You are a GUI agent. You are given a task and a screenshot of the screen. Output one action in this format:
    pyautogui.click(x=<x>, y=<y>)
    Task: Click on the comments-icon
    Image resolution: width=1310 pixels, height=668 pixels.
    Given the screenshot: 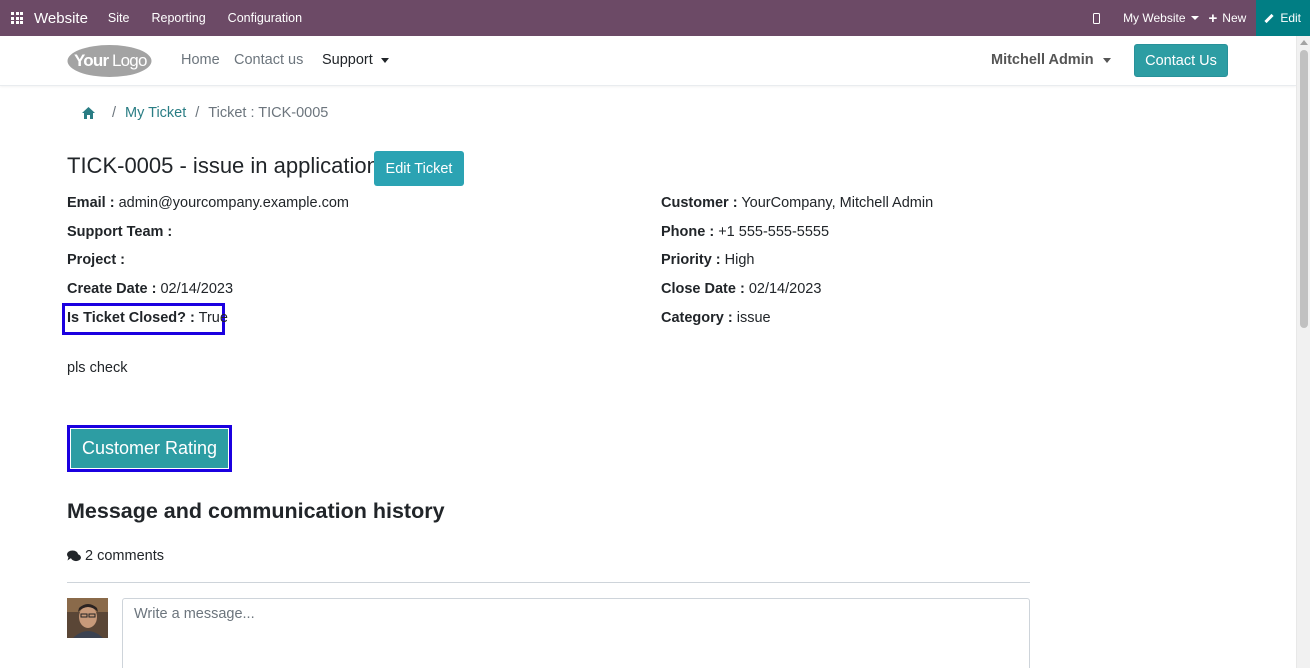 What is the action you would take?
    pyautogui.click(x=74, y=556)
    